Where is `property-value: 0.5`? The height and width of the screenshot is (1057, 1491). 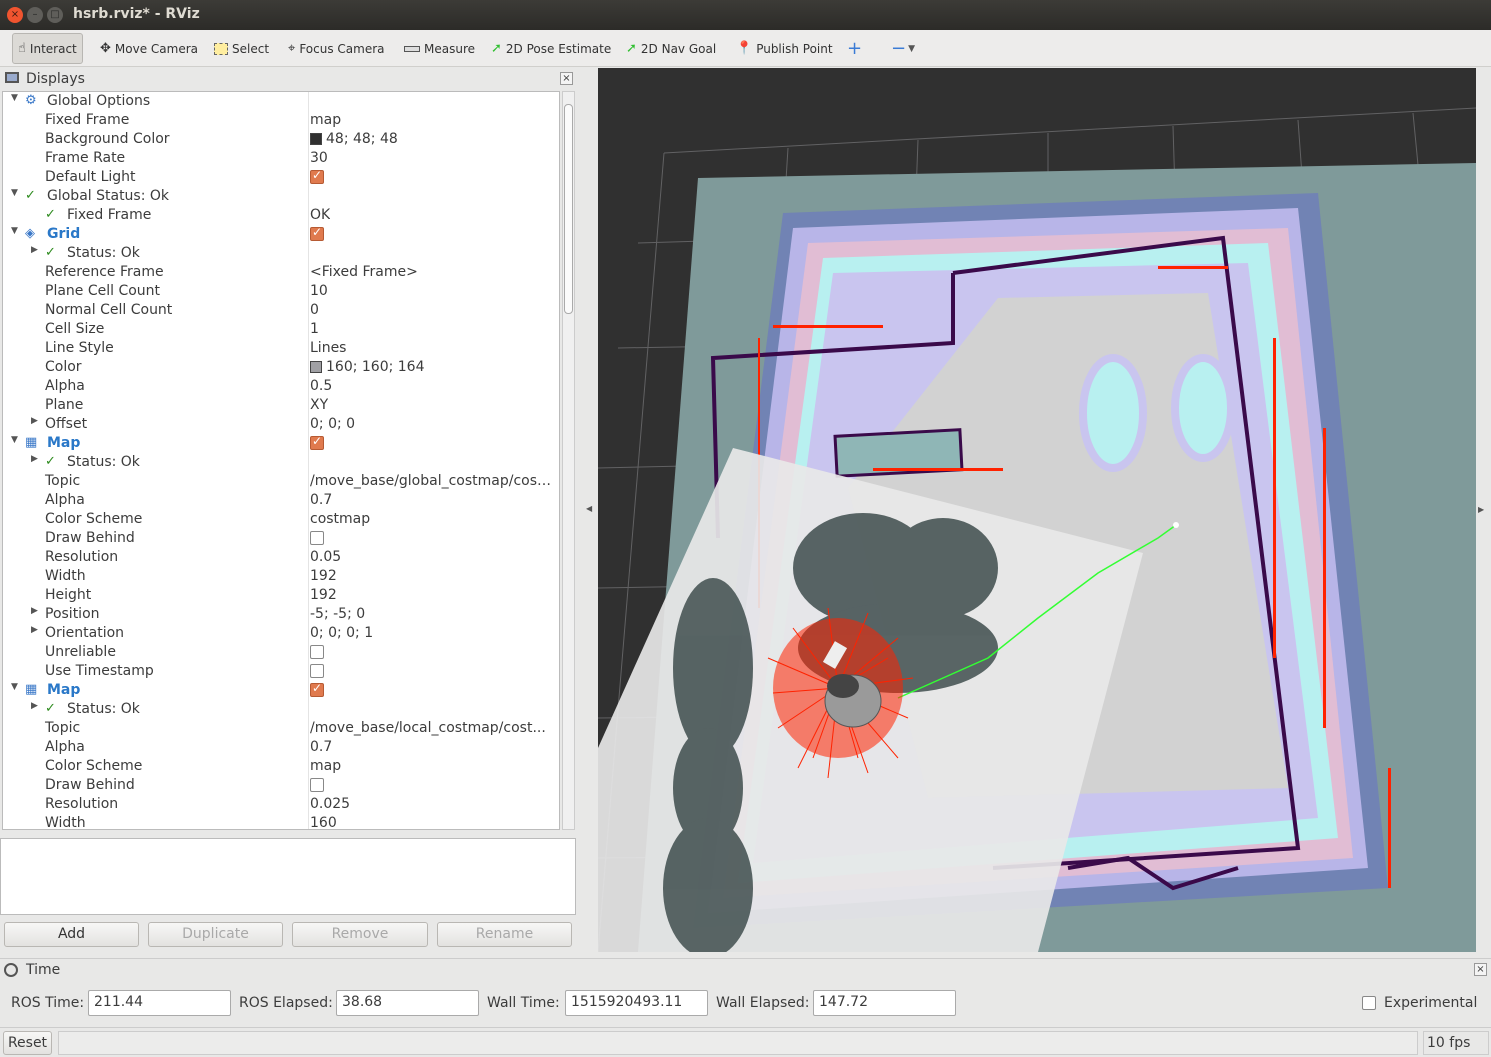
property-value: 0.5 is located at coordinates (321, 386).